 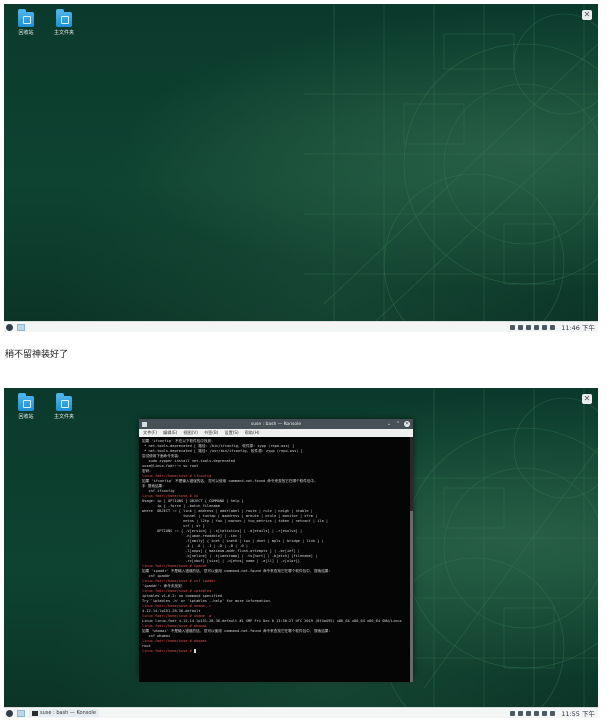 What do you see at coordinates (211, 433) in the screenshot?
I see `menu-bookmarks: 书签(B)` at bounding box center [211, 433].